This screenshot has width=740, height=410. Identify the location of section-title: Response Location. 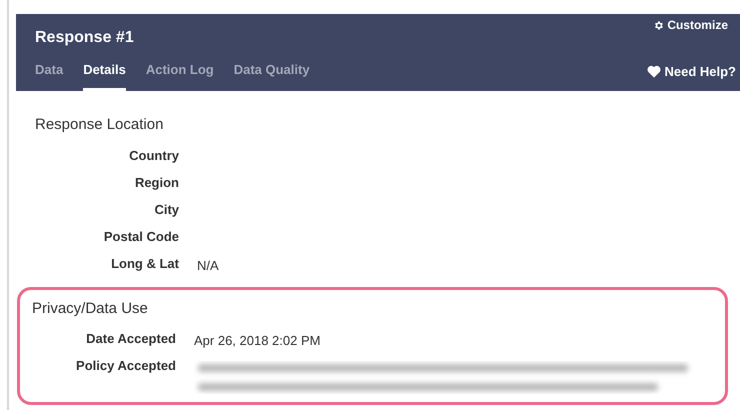
(99, 125).